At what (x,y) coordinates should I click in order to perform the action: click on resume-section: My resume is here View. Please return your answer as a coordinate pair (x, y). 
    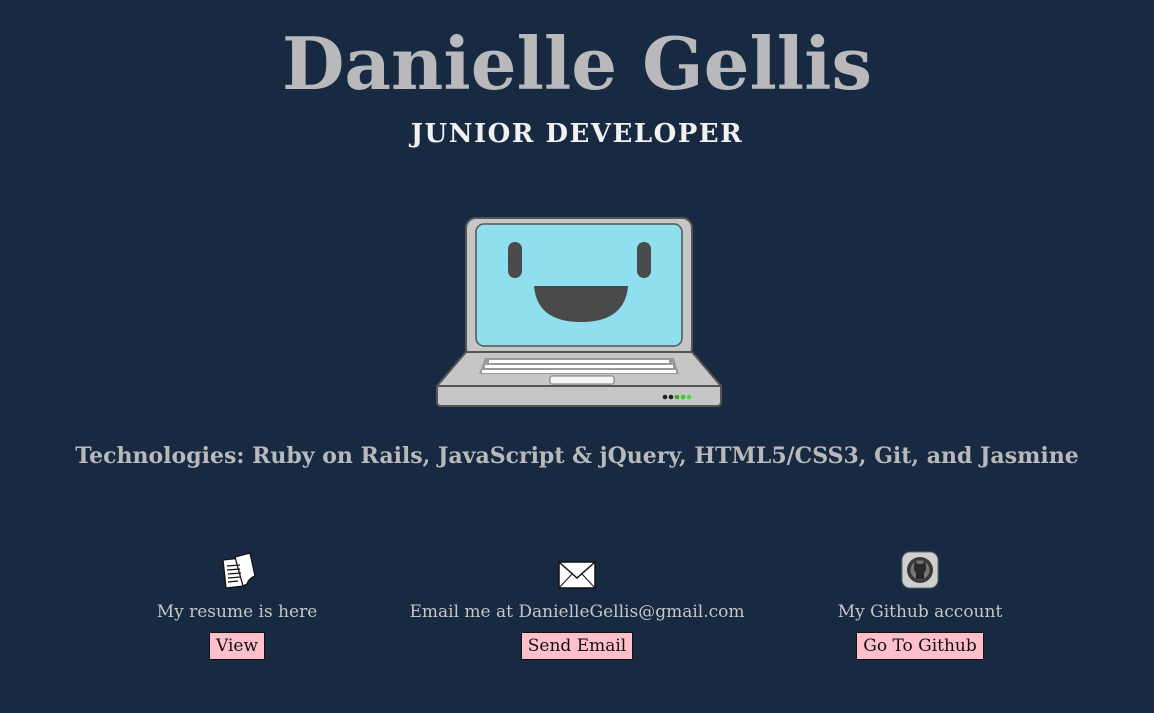
    Looking at the image, I should click on (237, 604).